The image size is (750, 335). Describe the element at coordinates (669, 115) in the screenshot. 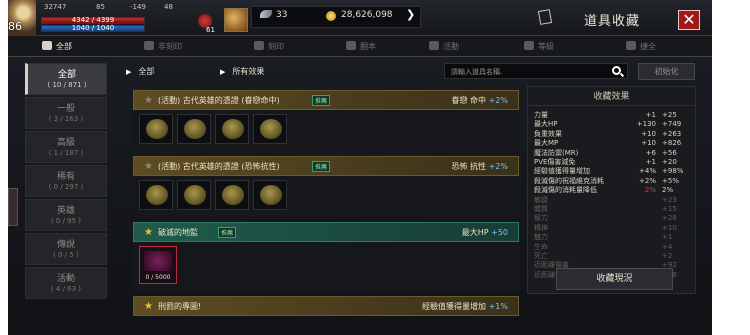

I see `effect-total: +25` at that location.